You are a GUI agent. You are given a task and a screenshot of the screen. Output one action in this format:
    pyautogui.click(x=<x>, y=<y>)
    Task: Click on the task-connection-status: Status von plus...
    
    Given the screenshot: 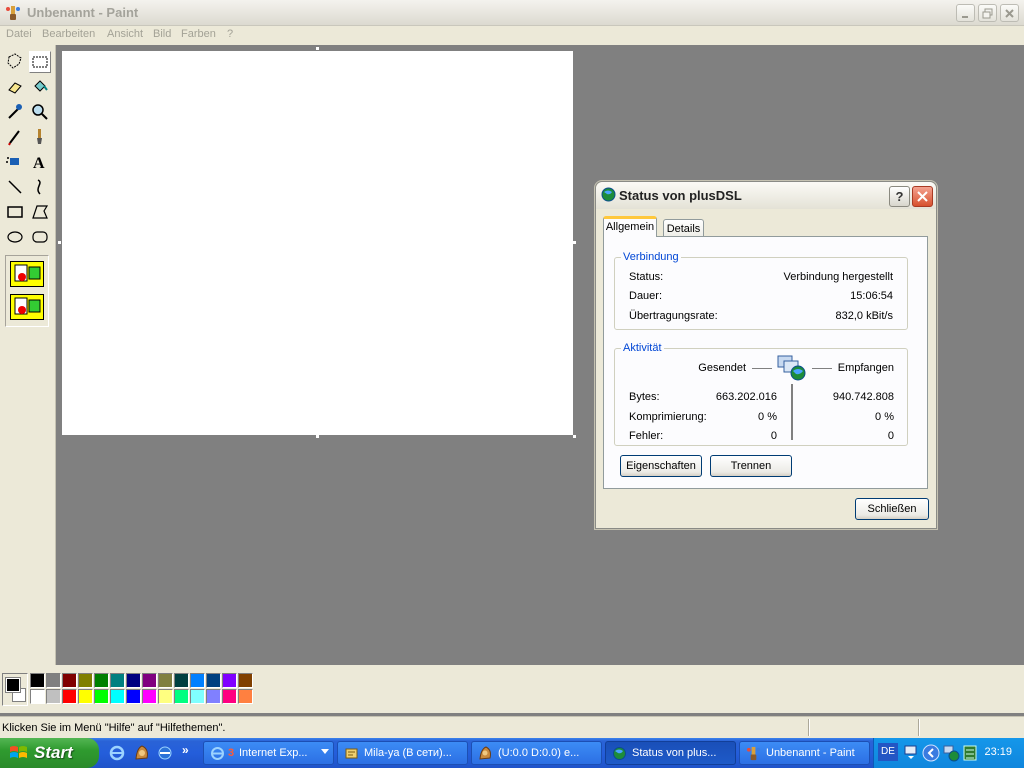 What is the action you would take?
    pyautogui.click(x=670, y=753)
    